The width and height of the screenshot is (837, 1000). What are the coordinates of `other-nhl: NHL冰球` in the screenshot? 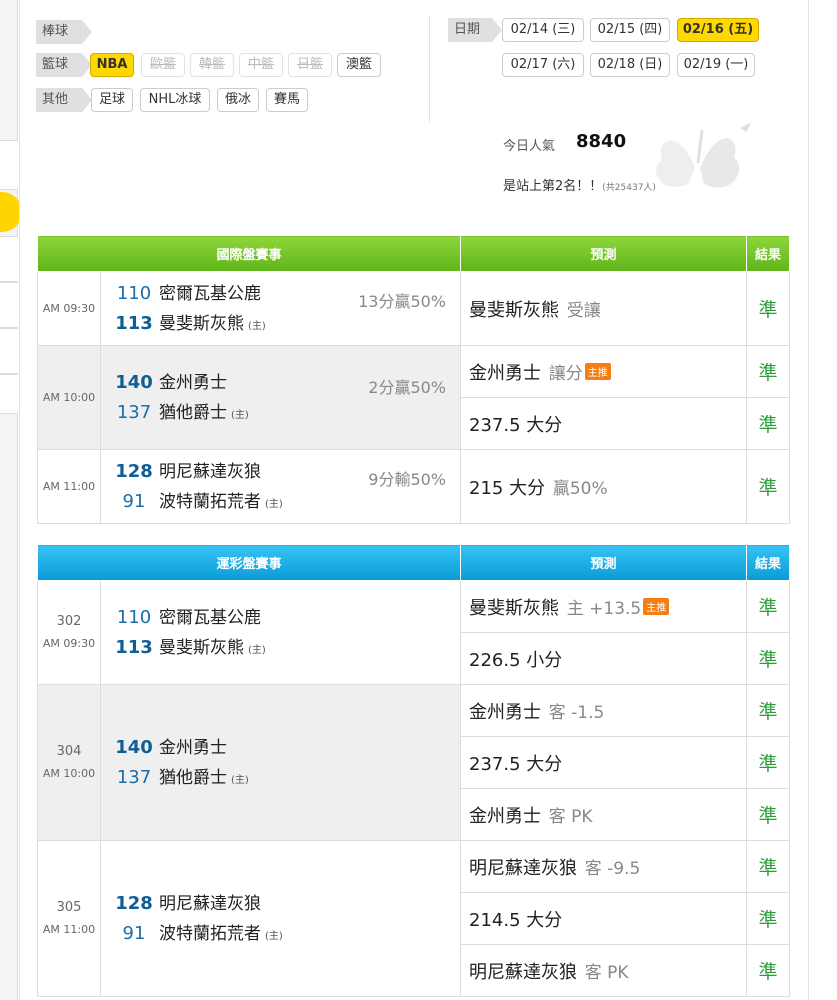 It's located at (175, 100).